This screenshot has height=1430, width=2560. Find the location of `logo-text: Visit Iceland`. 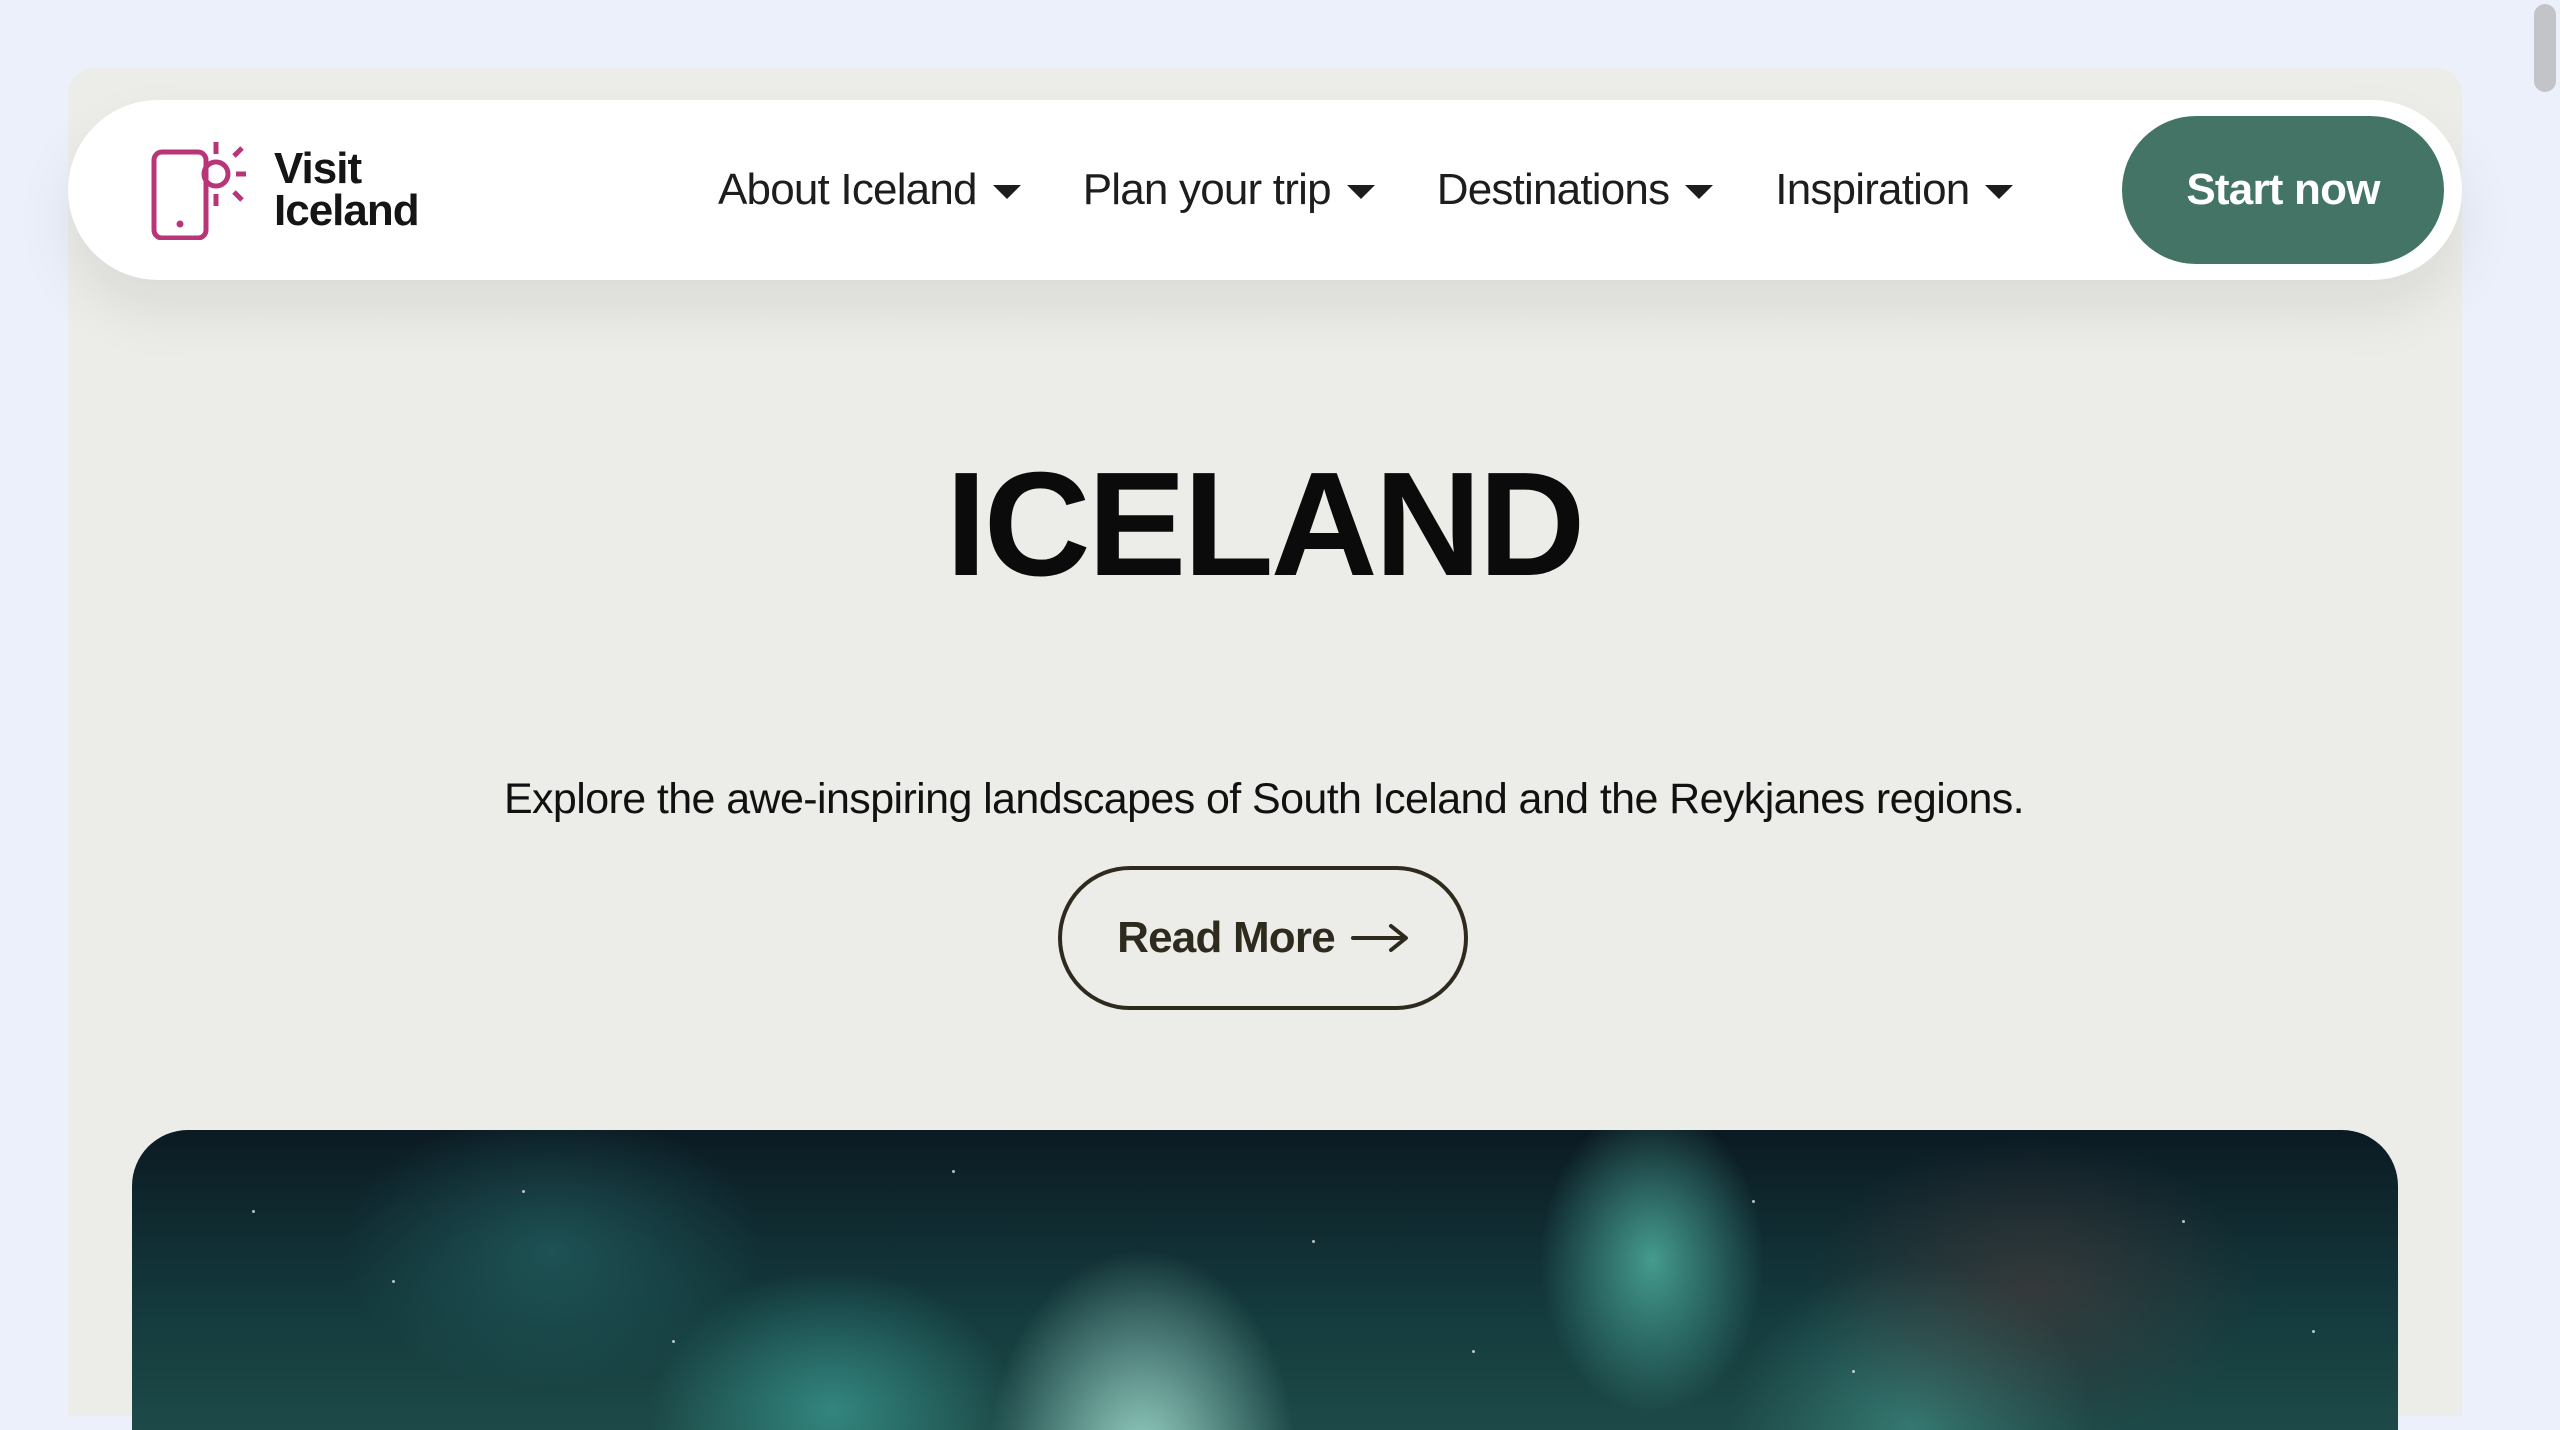

logo-text: Visit Iceland is located at coordinates (347, 189).